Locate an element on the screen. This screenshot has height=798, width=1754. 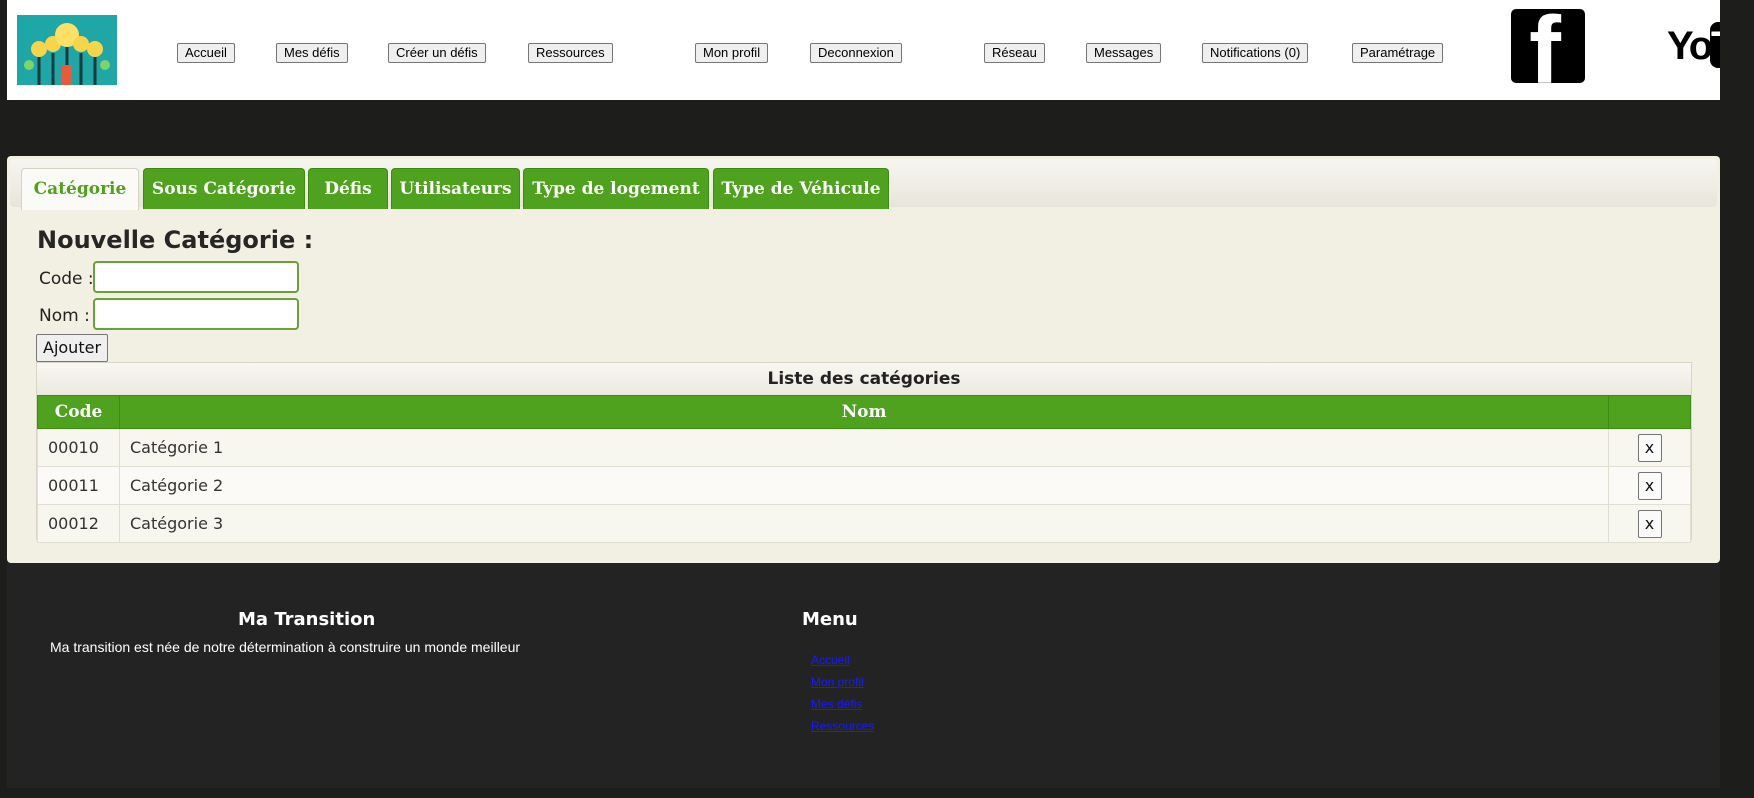
code-input is located at coordinates (196, 277).